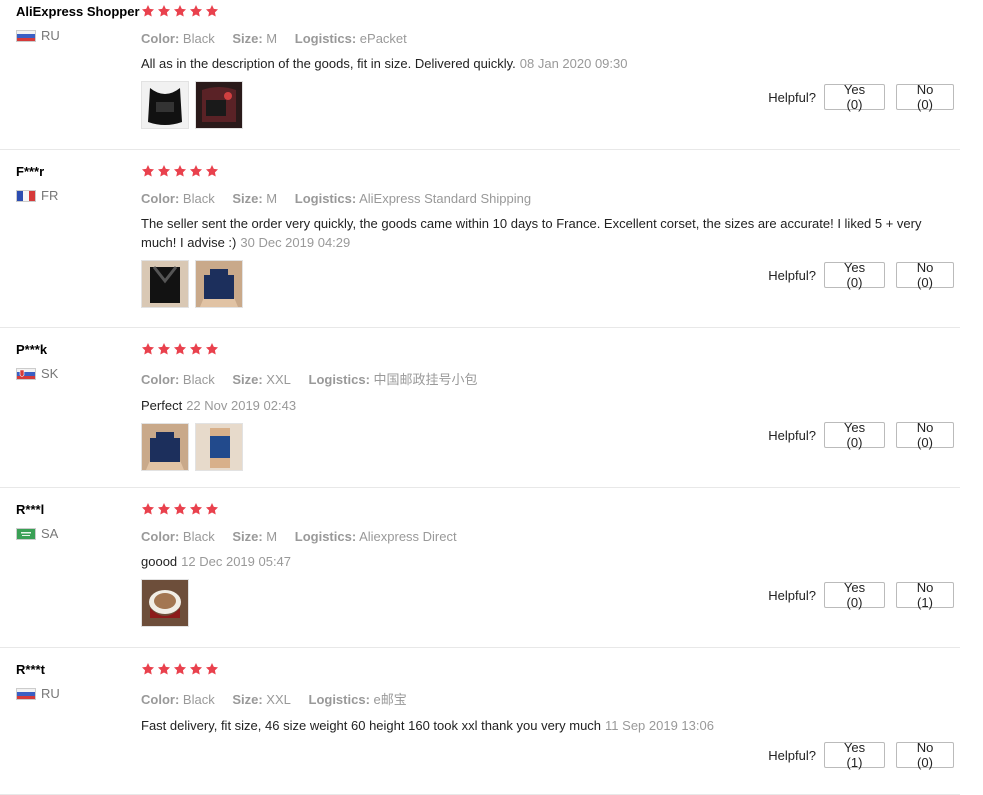 Image resolution: width=983 pixels, height=795 pixels. What do you see at coordinates (78, 681) in the screenshot?
I see `reviewer-info: R***t RU` at bounding box center [78, 681].